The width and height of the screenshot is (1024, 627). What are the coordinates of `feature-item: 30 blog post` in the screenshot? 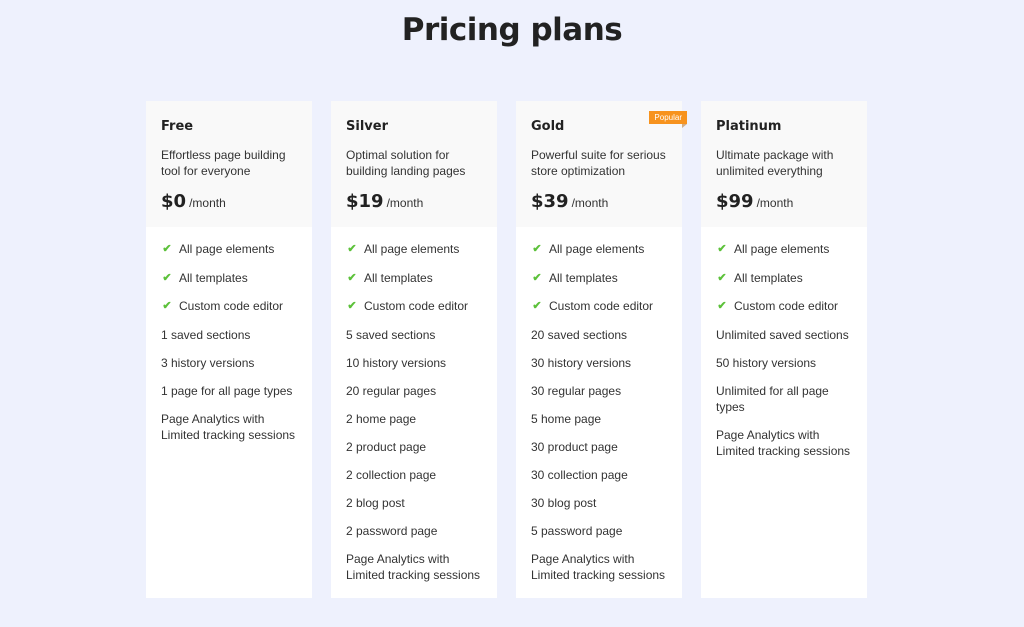 It's located at (599, 503).